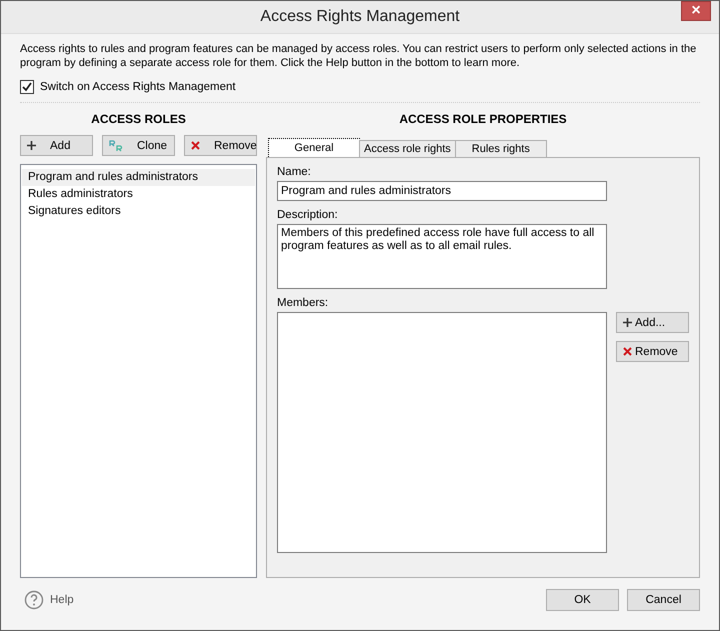 The height and width of the screenshot is (631, 720). What do you see at coordinates (138, 119) in the screenshot?
I see `section-heading: ACCESS ROLES` at bounding box center [138, 119].